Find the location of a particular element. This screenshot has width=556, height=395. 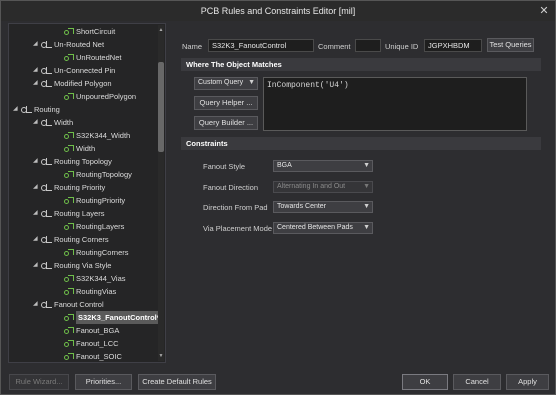

tree-item: S32K344_Vias is located at coordinates (90, 278).